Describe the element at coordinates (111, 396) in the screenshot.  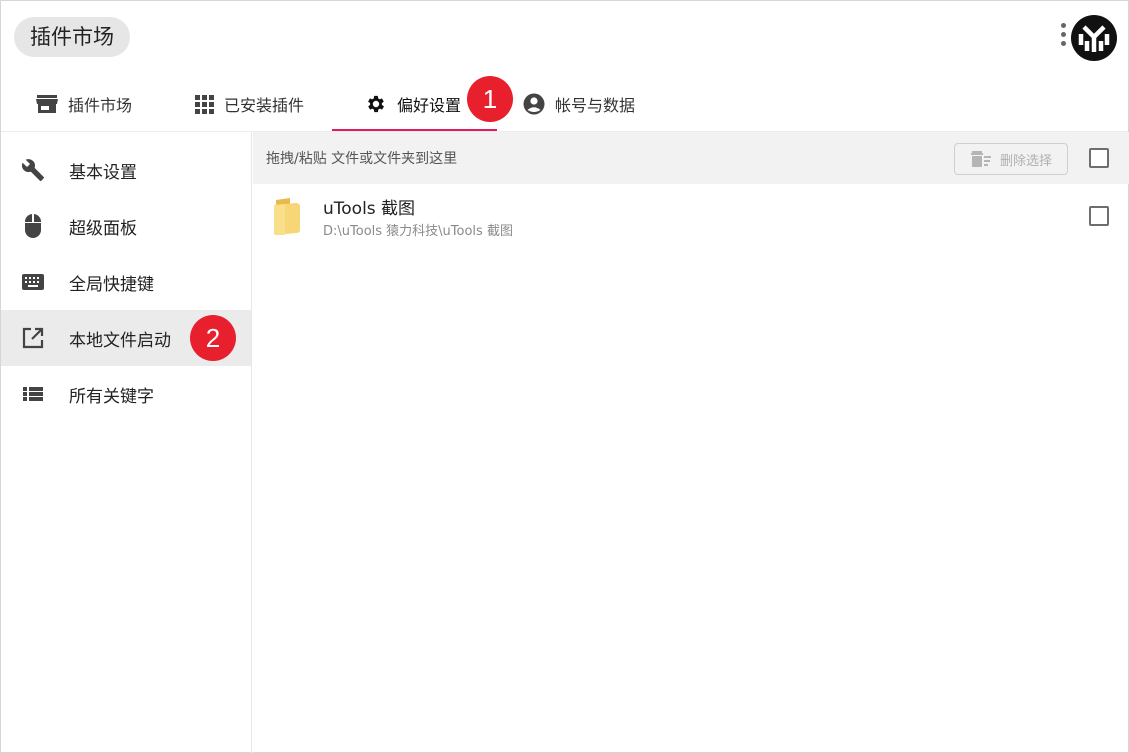
I see `sidebar-item-label: 所有关键字` at that location.